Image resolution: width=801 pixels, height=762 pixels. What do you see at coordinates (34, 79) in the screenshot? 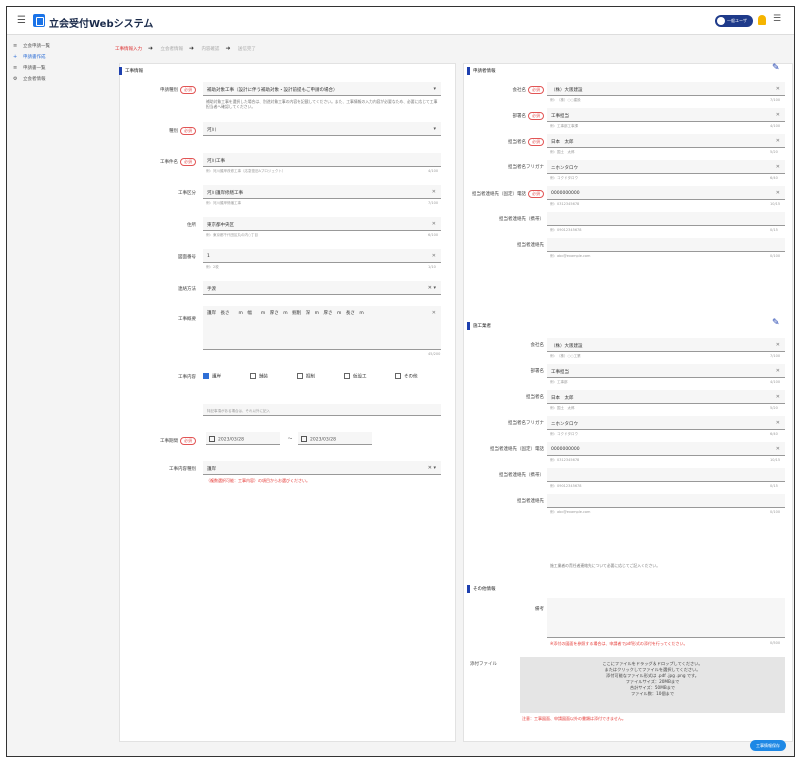
I see `sidebar-item-label: 立会者情報` at bounding box center [34, 79].